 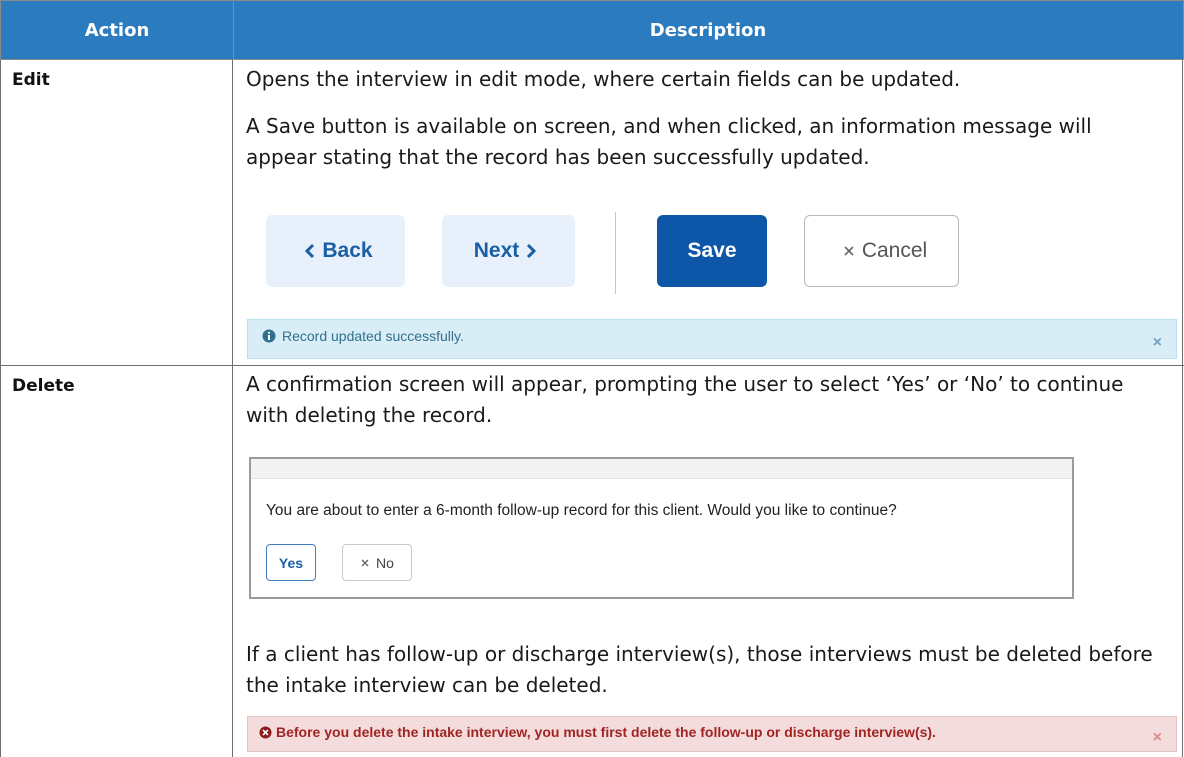 What do you see at coordinates (347, 250) in the screenshot?
I see `back-button-label: Back` at bounding box center [347, 250].